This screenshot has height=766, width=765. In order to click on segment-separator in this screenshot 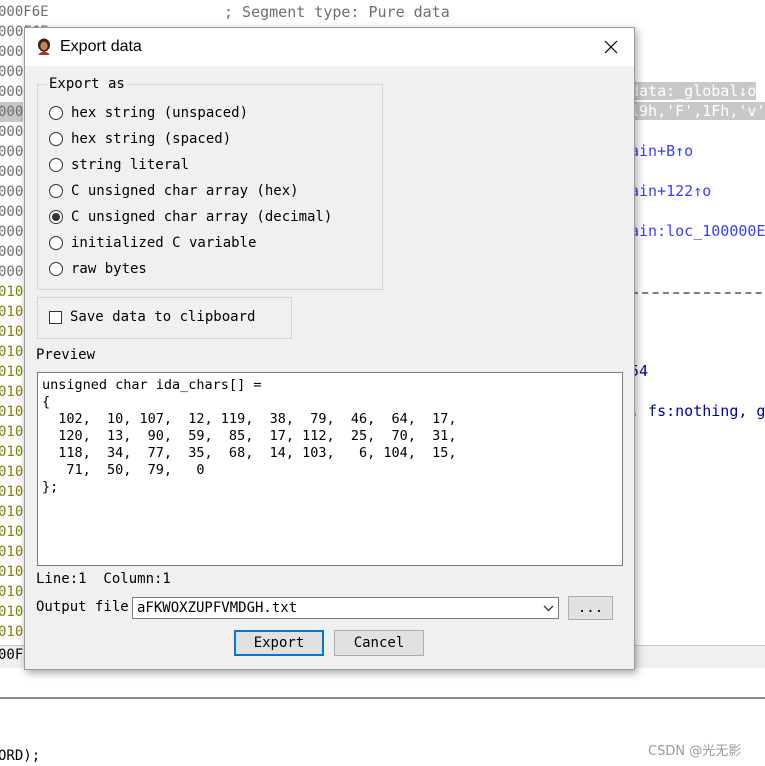, I will do `click(698, 293)`.